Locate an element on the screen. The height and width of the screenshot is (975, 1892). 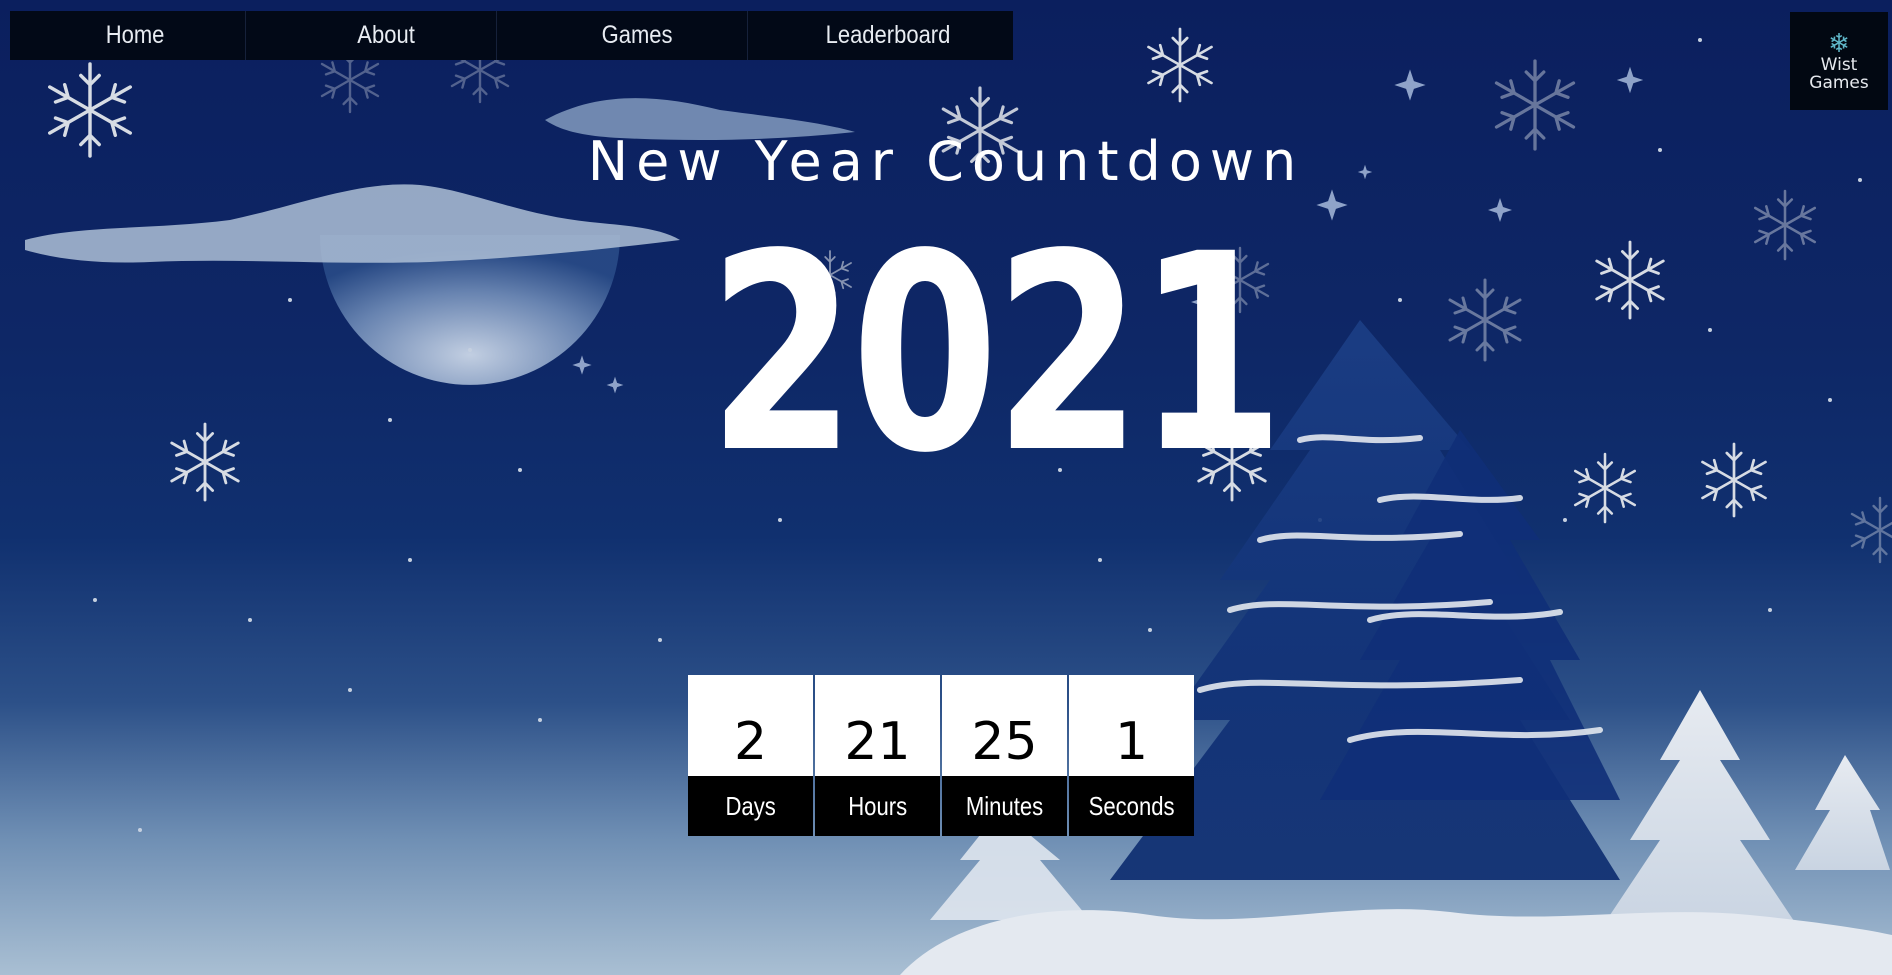
countdown-unit-text: Hours is located at coordinates (877, 805).